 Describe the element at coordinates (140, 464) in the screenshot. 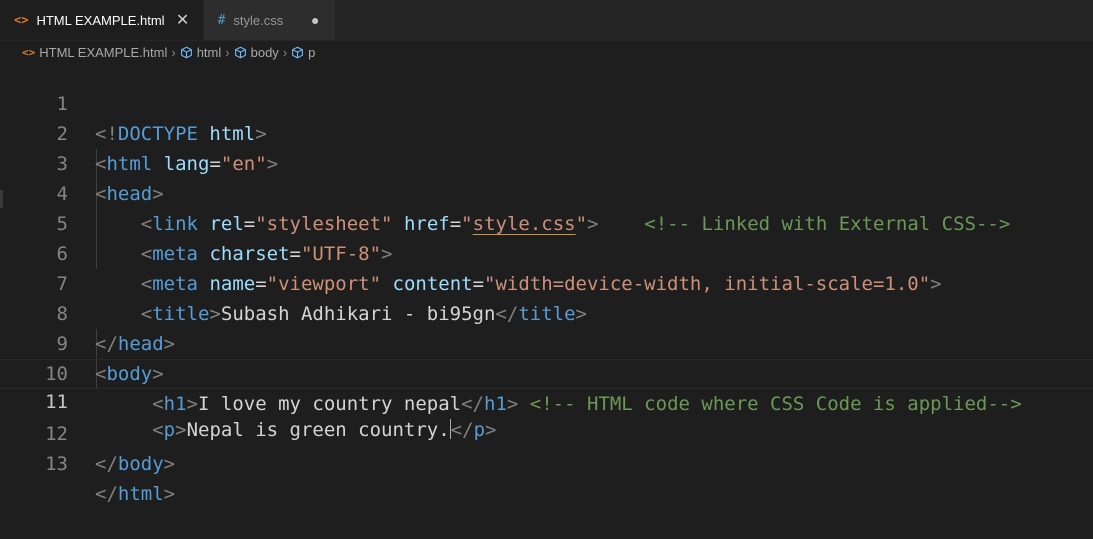

I see `tag-name: body` at that location.